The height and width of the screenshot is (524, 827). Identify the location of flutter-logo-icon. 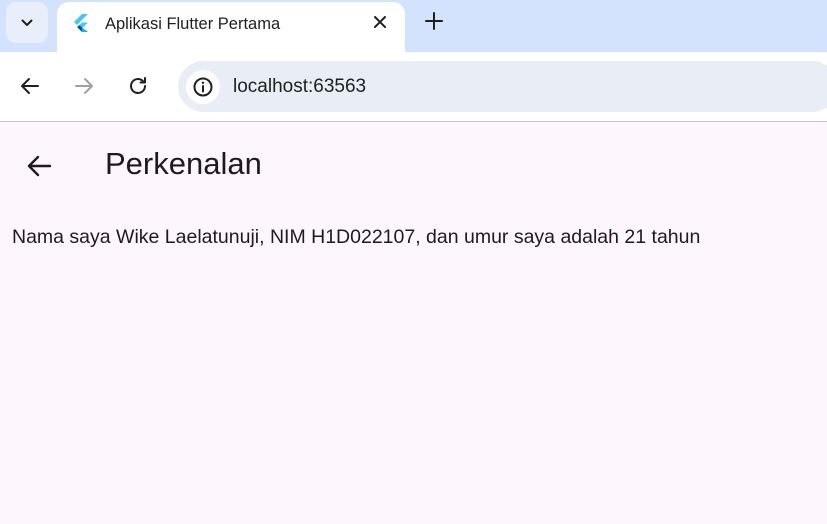
(81, 23).